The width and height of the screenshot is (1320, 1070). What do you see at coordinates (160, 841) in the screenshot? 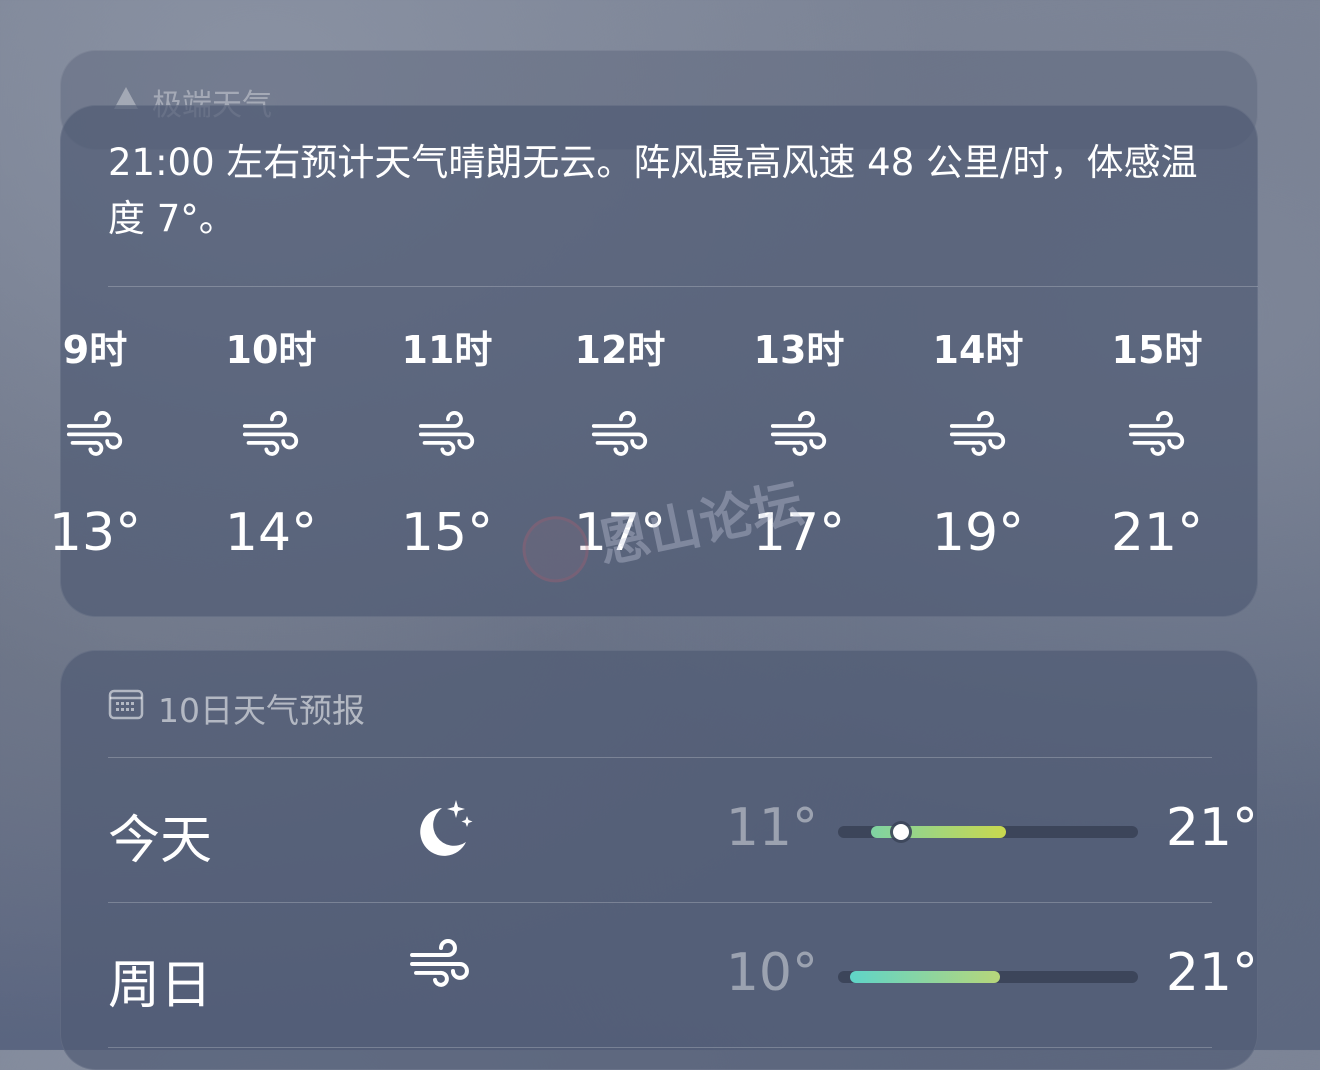
I see `day-name: 今天` at bounding box center [160, 841].